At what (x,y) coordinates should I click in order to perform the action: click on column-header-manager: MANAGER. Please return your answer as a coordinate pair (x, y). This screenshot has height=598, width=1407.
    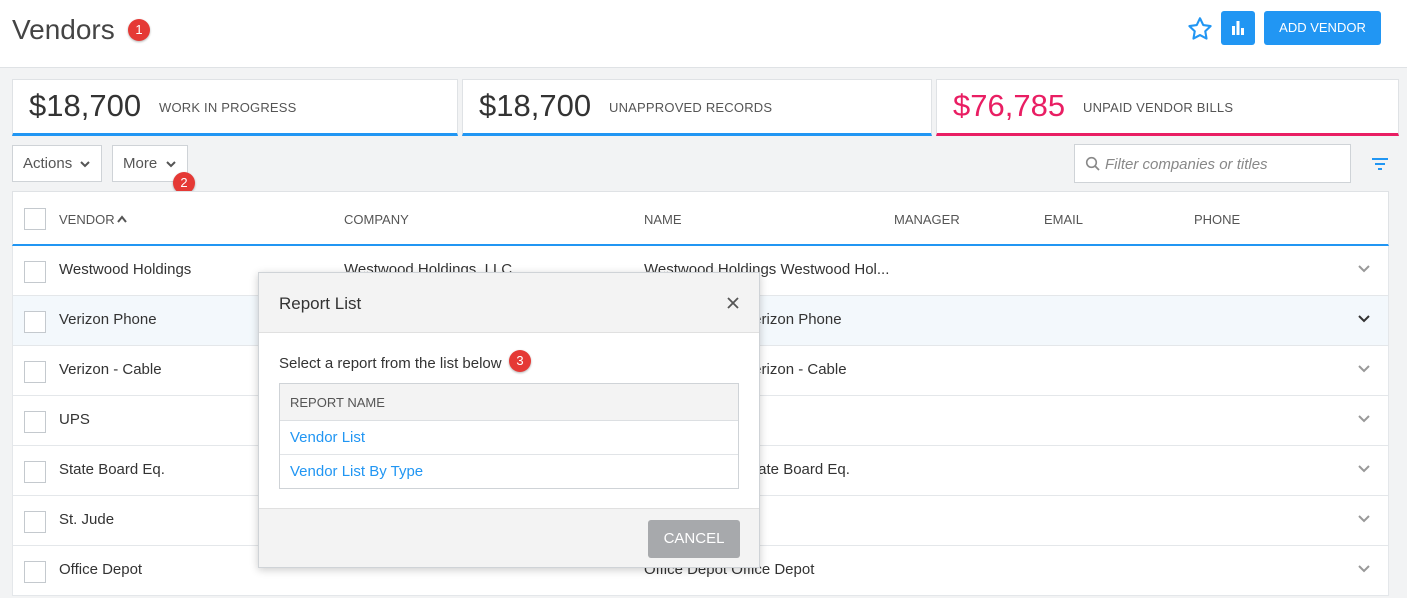
    Looking at the image, I should click on (927, 219).